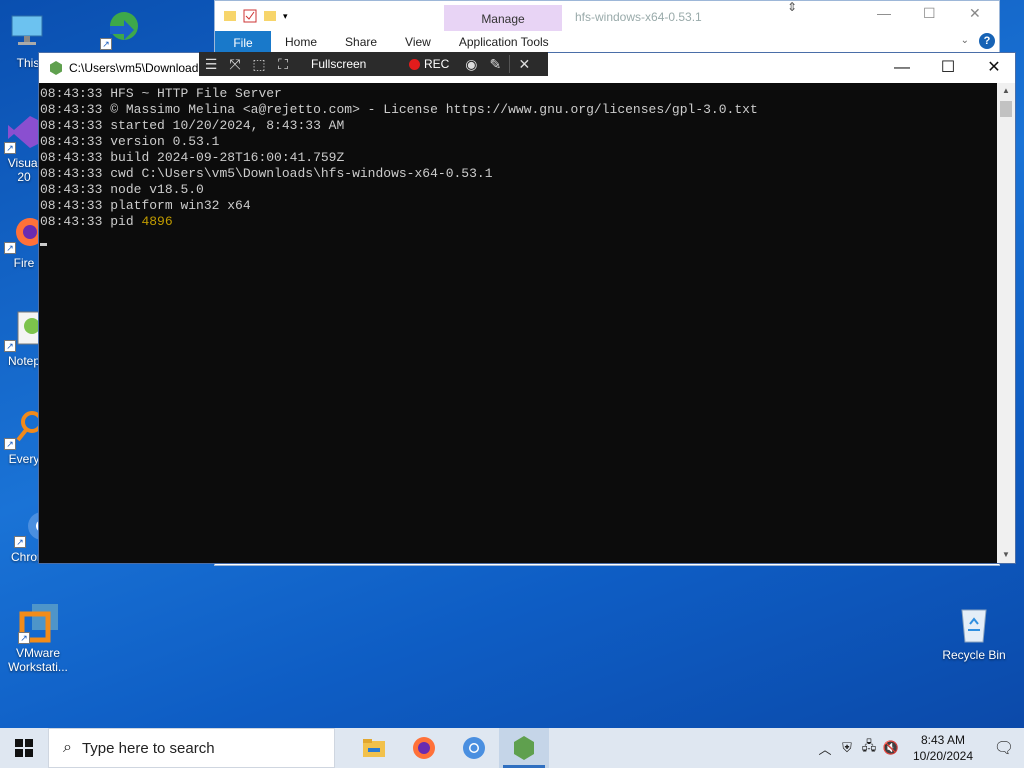 The height and width of the screenshot is (768, 1024). I want to click on windows-logo-icon, so click(24, 748).